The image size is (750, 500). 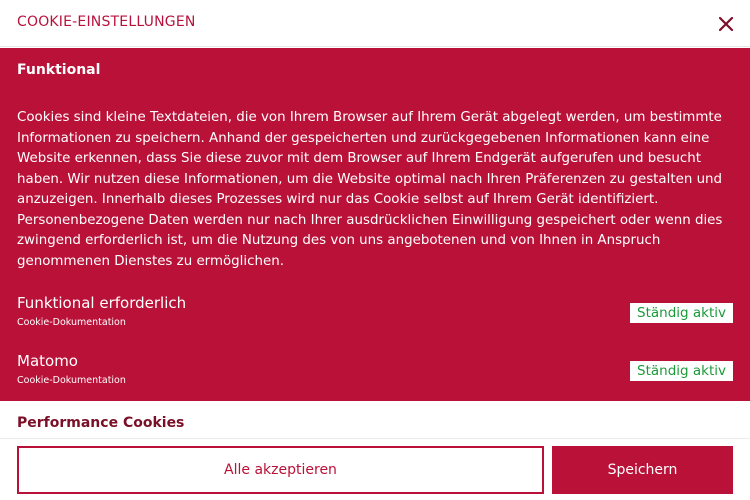 I want to click on cookie-item-name: Matomo, so click(x=47, y=361).